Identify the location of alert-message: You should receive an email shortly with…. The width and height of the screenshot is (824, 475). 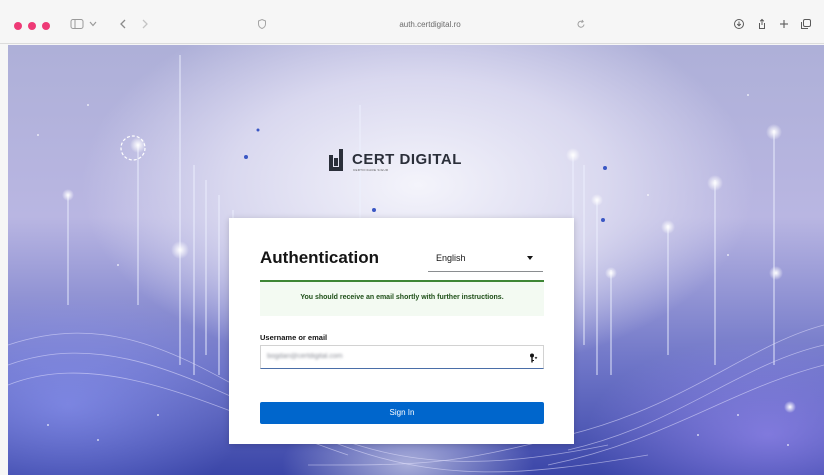
(402, 297).